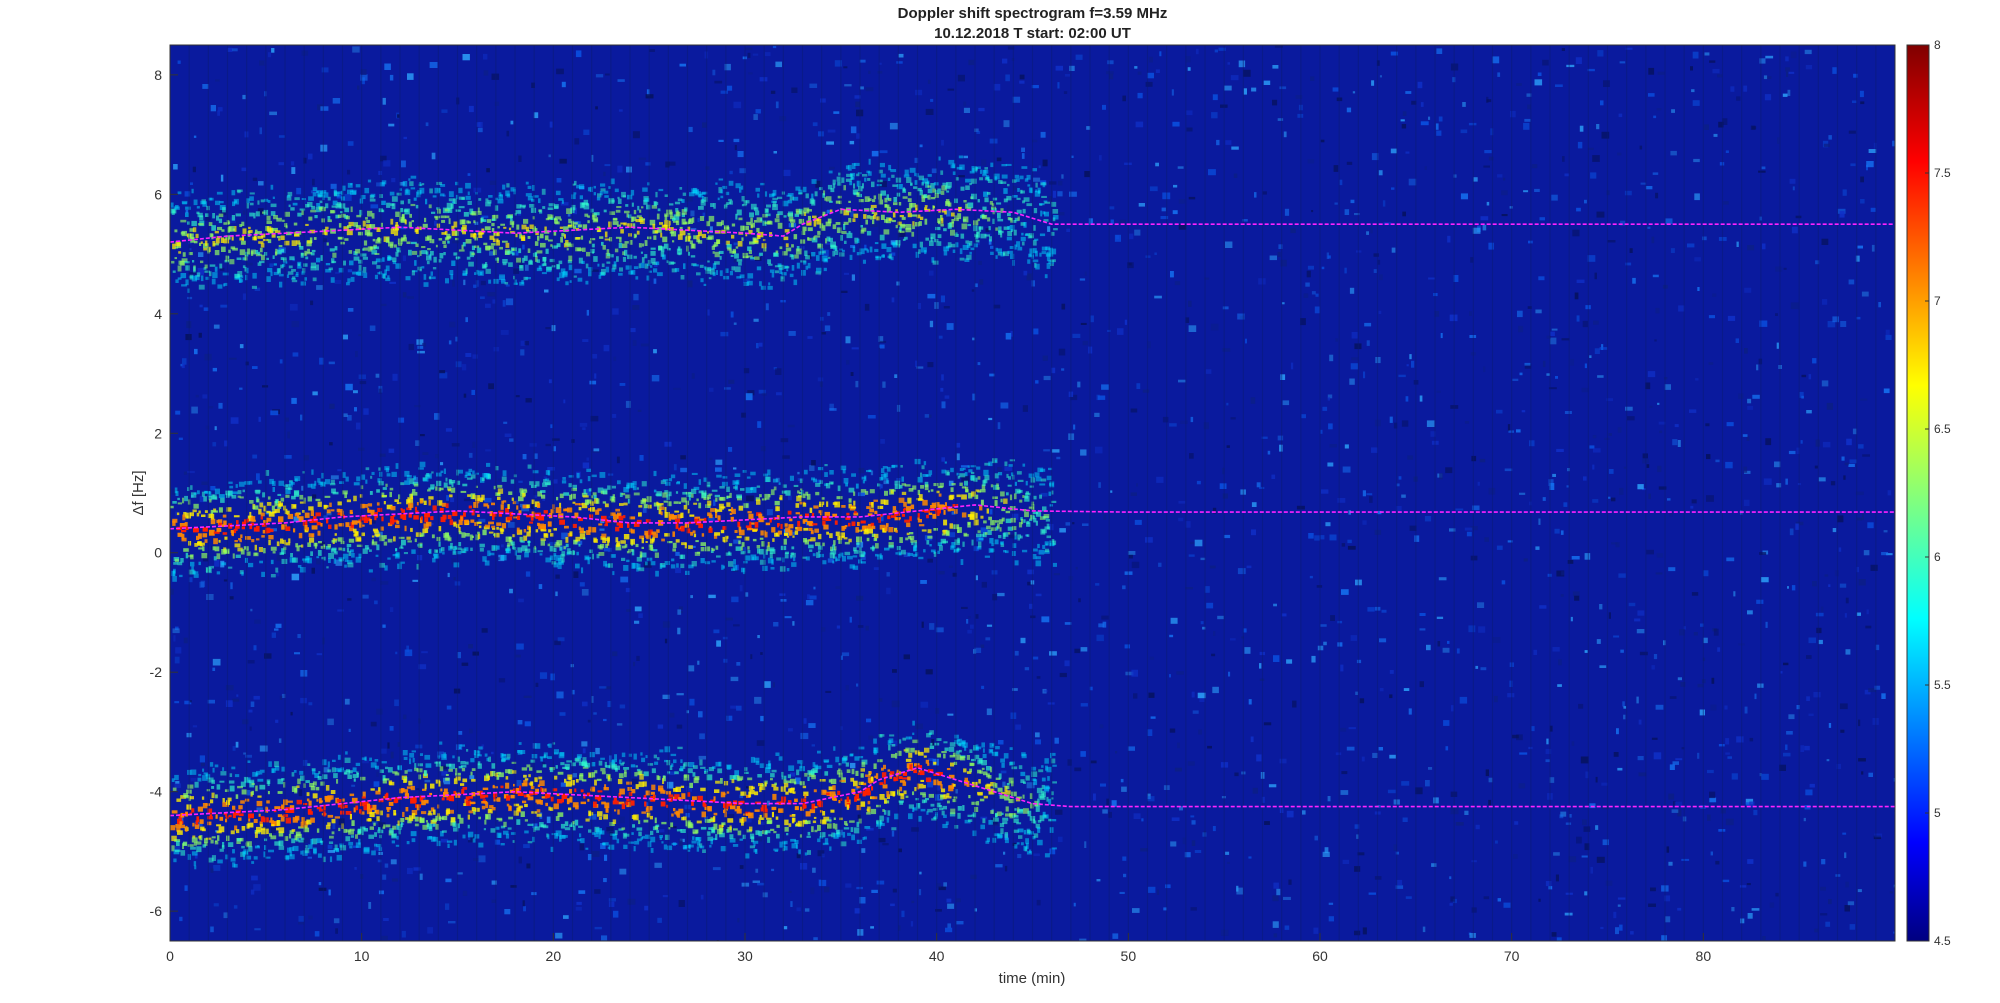 The image size is (2000, 1003). I want to click on colorbar-tick-label: 5, so click(1937, 813).